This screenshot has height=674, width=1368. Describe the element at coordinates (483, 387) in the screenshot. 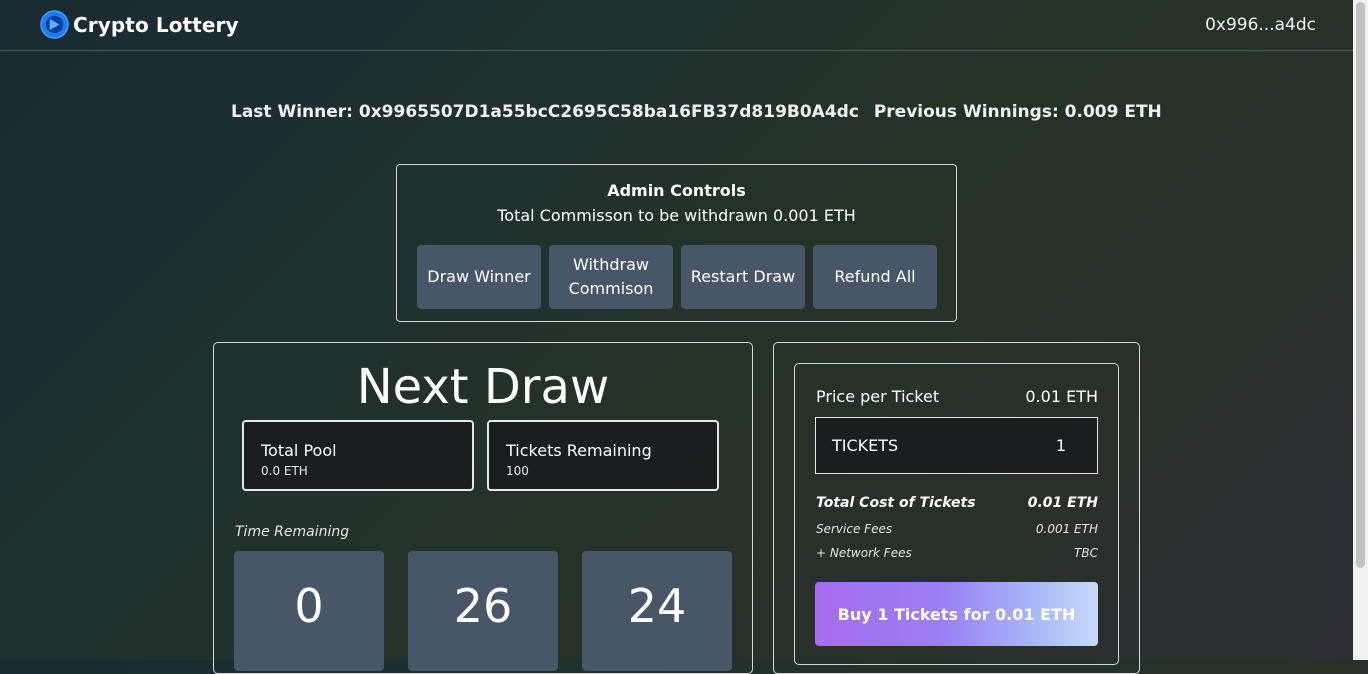

I see `next-draw-title: Next Draw` at that location.